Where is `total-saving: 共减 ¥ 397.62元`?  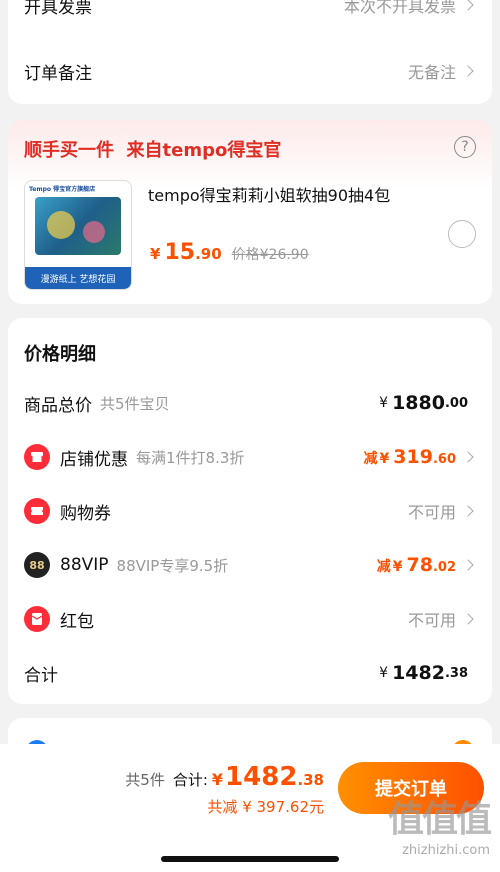 total-saving: 共减 ¥ 397.62元 is located at coordinates (265, 807).